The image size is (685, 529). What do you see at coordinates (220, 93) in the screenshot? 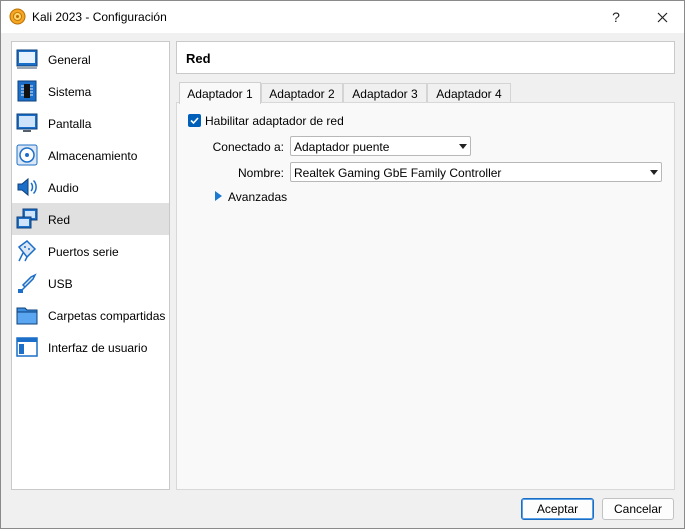
I see `tab-adaptador-1: Adaptador 1` at bounding box center [220, 93].